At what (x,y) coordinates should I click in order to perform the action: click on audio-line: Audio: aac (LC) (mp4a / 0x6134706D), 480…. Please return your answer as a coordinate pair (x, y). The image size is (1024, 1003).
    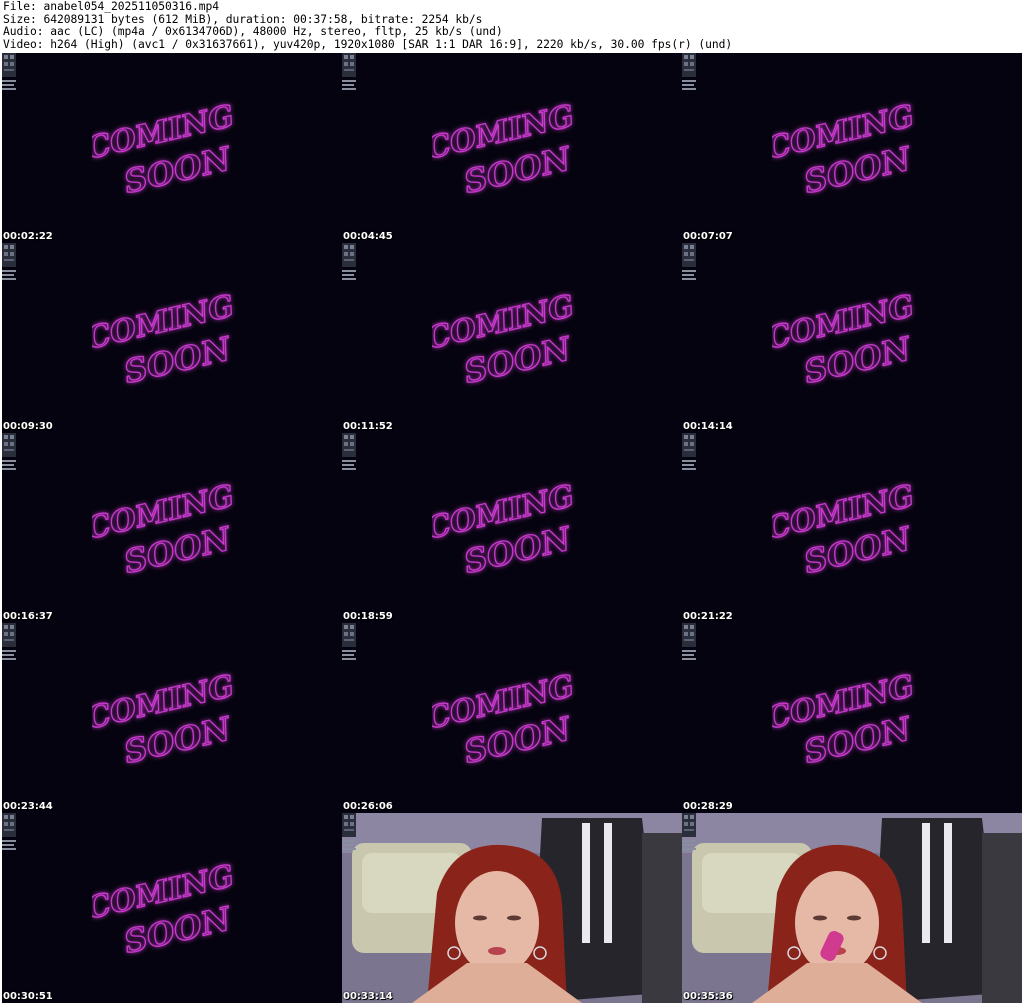
    Looking at the image, I should click on (253, 32).